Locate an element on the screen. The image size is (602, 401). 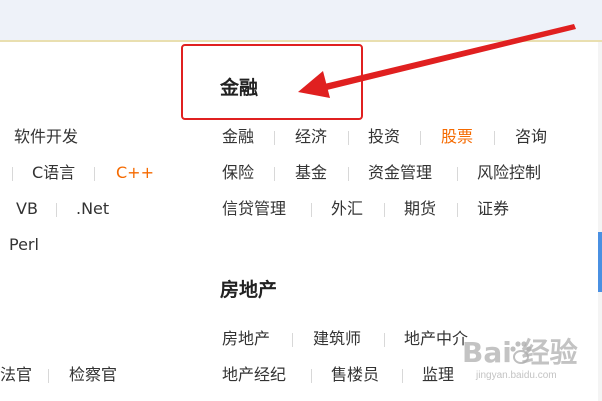
watermark-brand: Bai 经验 is located at coordinates (520, 352).